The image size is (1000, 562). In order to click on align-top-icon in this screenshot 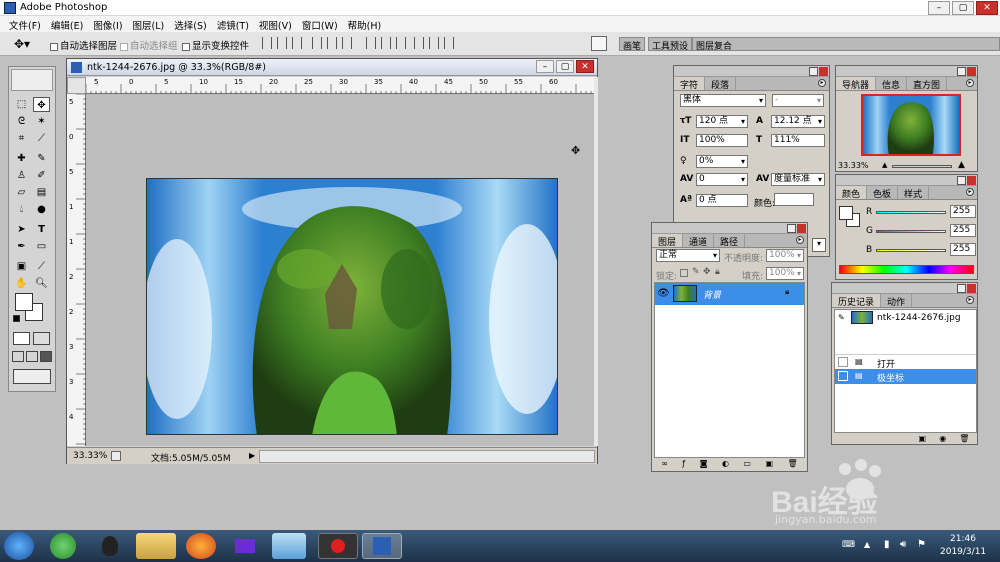, I will do `click(267, 43)`.